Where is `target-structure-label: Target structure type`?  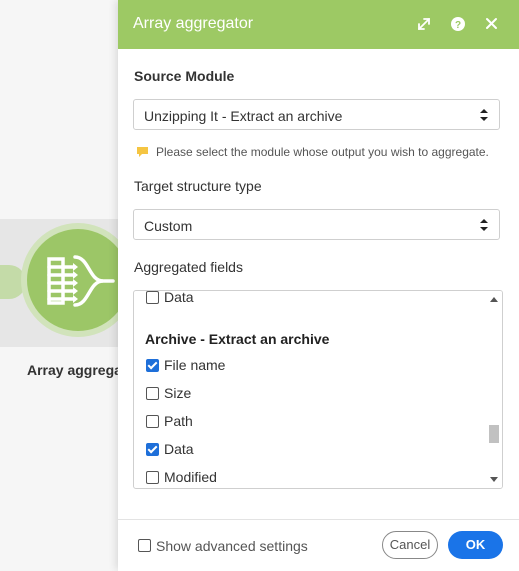
target-structure-label: Target structure type is located at coordinates (198, 186).